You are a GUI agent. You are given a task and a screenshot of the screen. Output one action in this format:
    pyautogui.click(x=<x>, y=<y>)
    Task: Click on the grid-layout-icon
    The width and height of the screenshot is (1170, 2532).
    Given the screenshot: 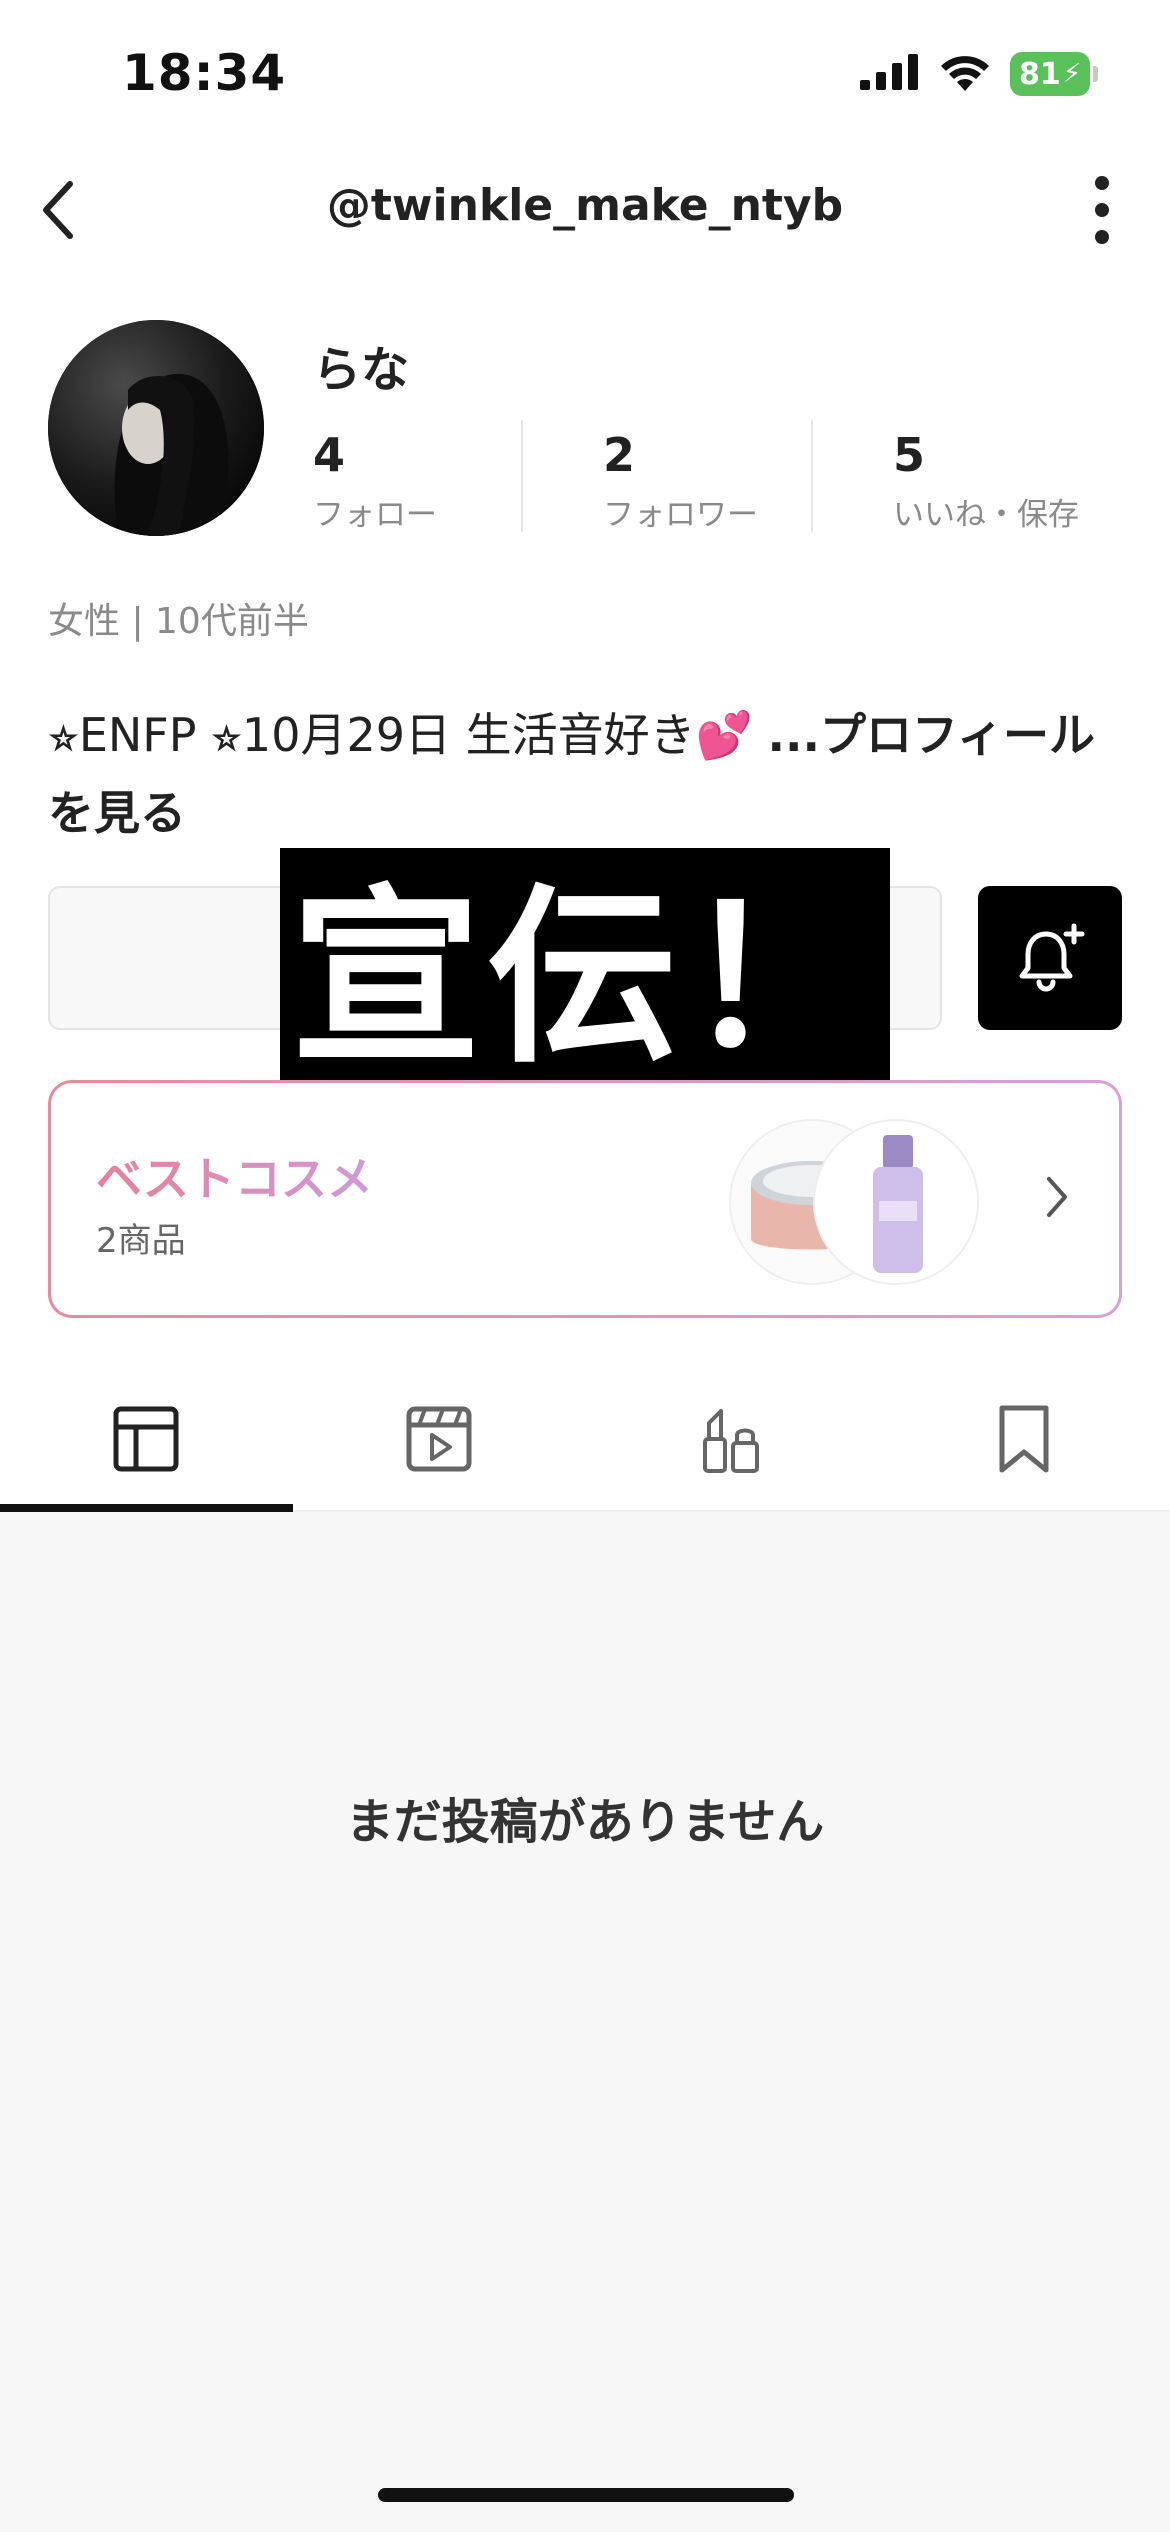 What is the action you would take?
    pyautogui.click(x=146, y=1439)
    